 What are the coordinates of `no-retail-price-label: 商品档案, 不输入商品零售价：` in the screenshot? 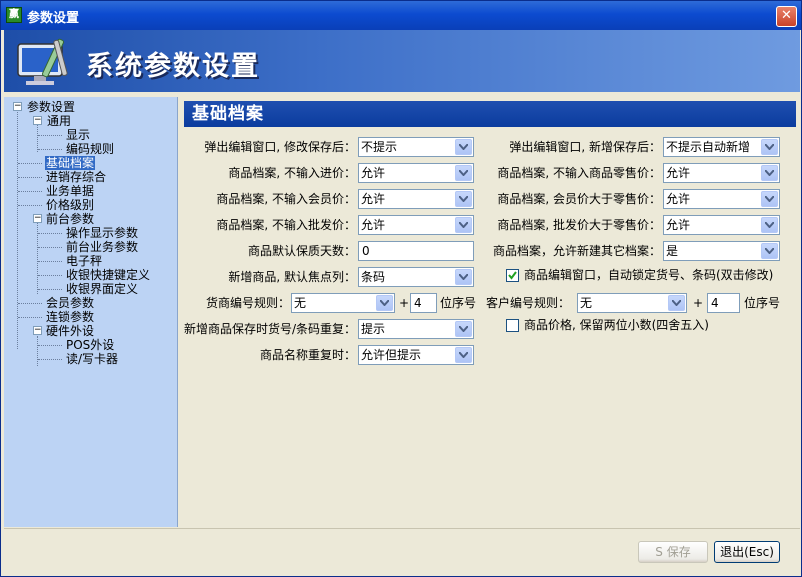 It's located at (579, 173).